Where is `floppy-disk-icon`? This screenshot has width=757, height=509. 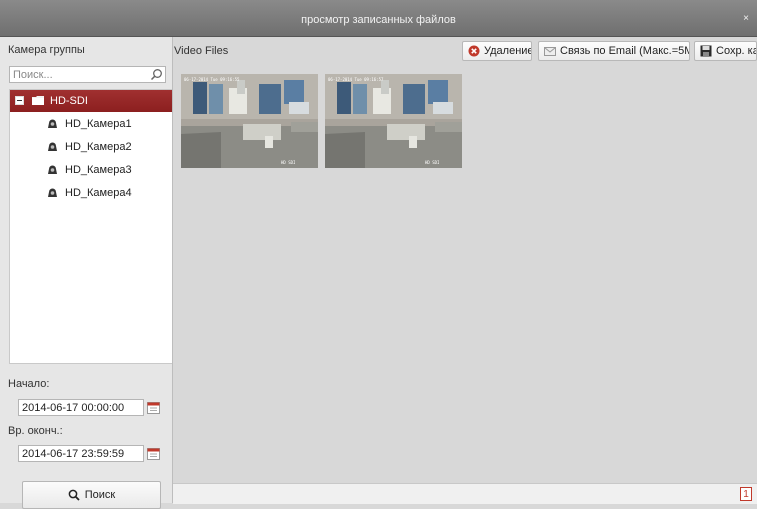
floppy-disk-icon is located at coordinates (706, 51).